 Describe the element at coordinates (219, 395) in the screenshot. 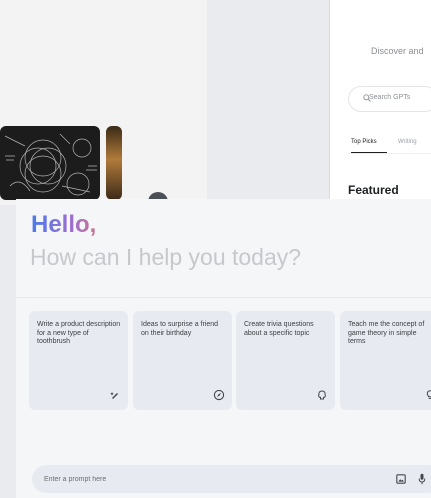

I see `compass-icon` at that location.